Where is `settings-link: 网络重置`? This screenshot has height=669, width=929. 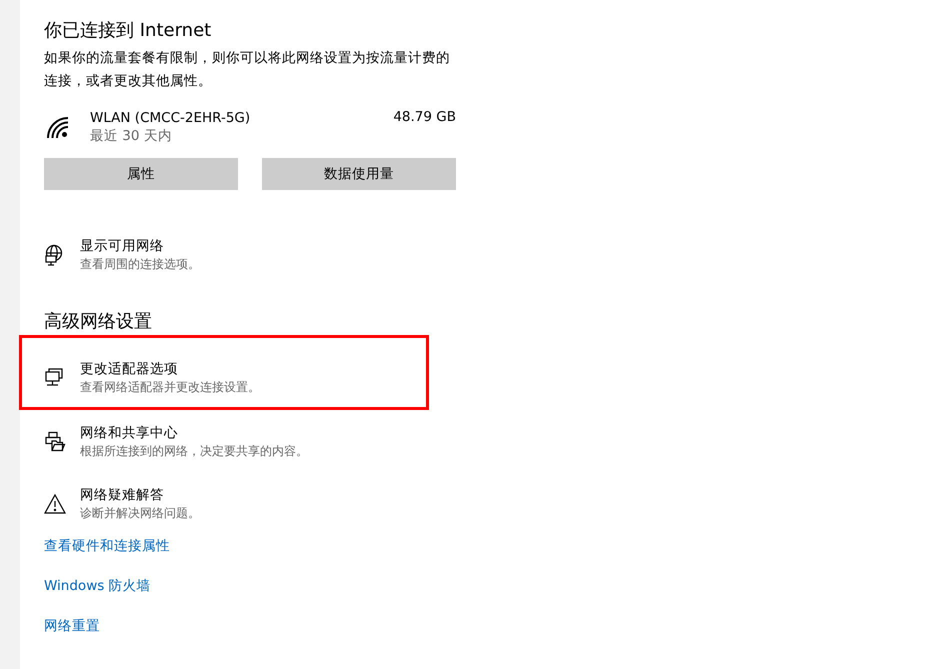
settings-link: 网络重置 is located at coordinates (72, 626).